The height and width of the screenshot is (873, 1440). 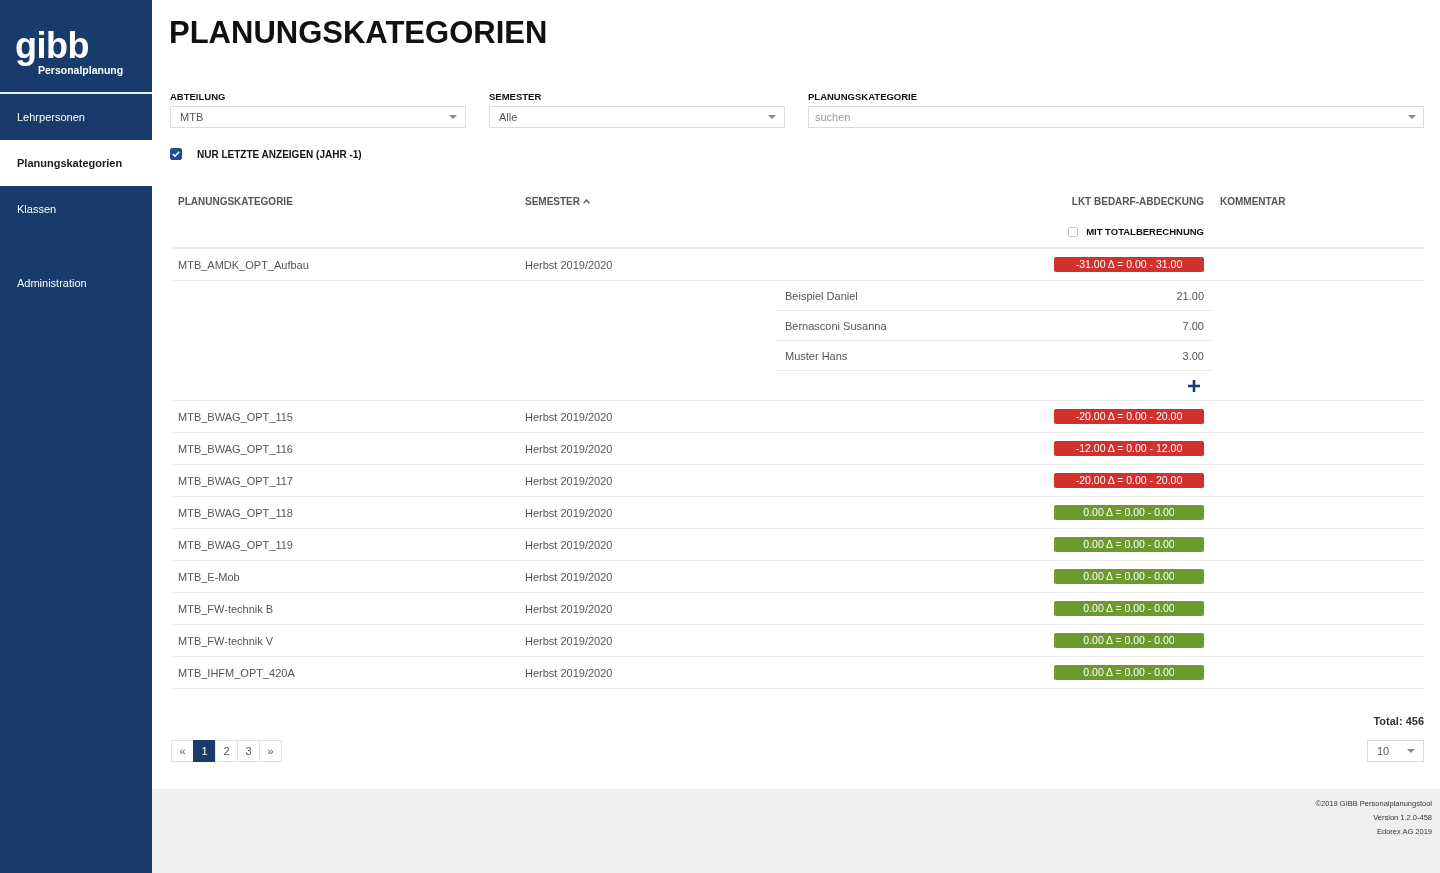 I want to click on table-cell: MTB_BWAG_OPT_119, so click(x=235, y=544).